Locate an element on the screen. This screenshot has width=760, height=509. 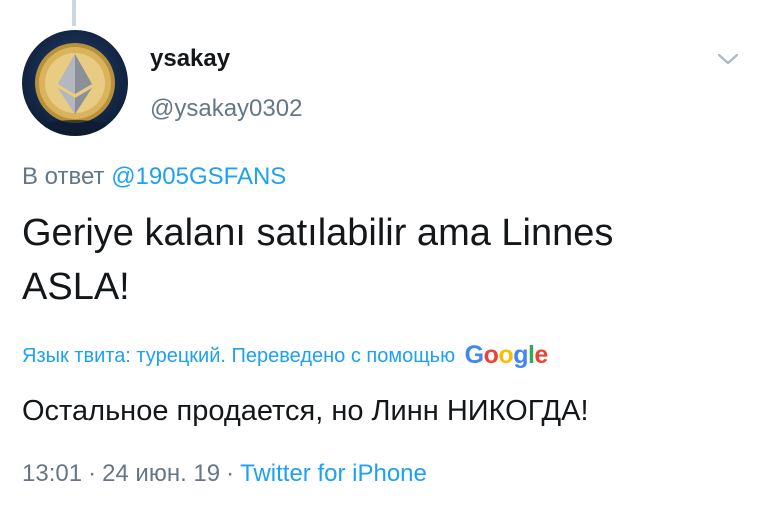
google-logo-letter: e is located at coordinates (541, 355).